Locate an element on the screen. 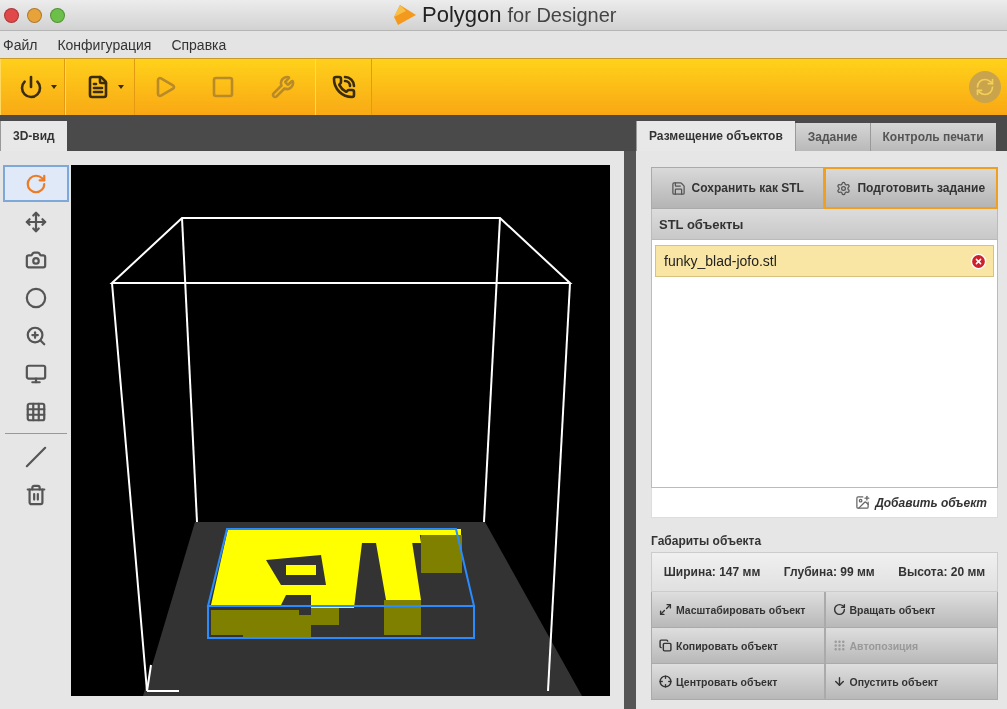 The image size is (1007, 709). stop-icon is located at coordinates (222, 87).